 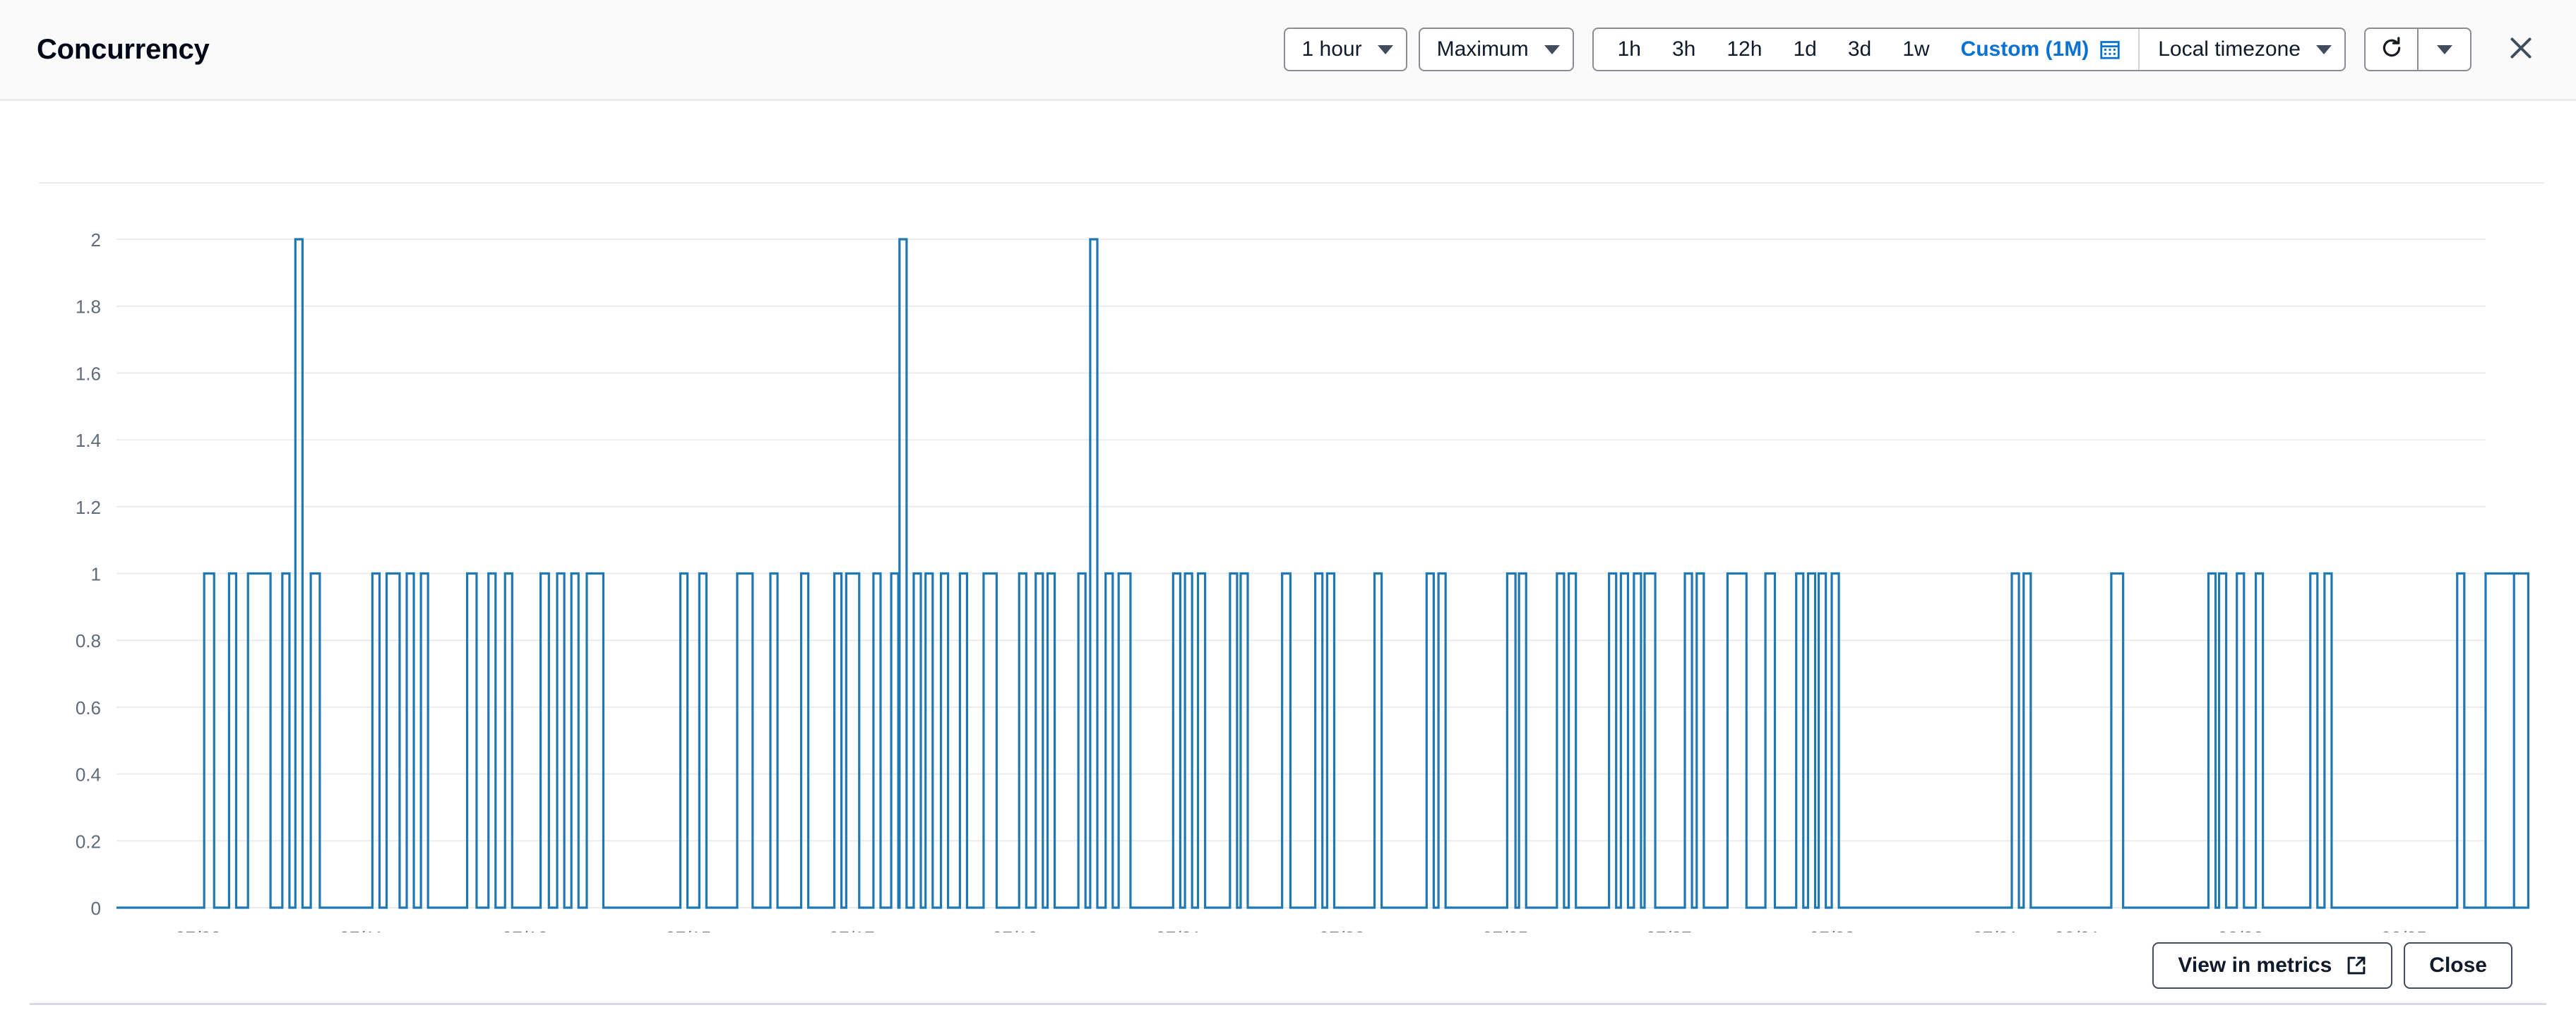 I want to click on period-select: 1 hour, so click(x=1345, y=49).